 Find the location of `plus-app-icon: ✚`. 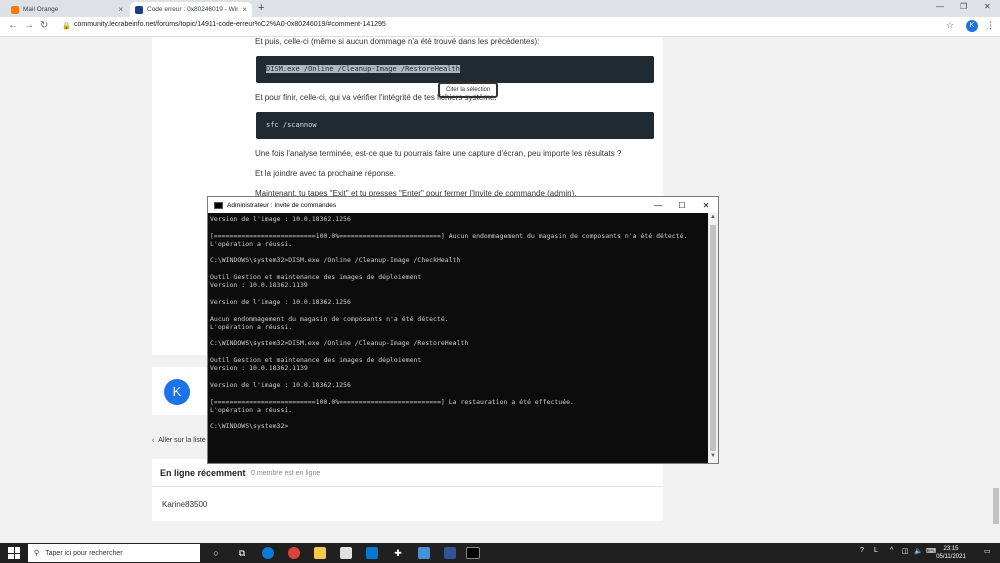

plus-app-icon: ✚ is located at coordinates (398, 553).